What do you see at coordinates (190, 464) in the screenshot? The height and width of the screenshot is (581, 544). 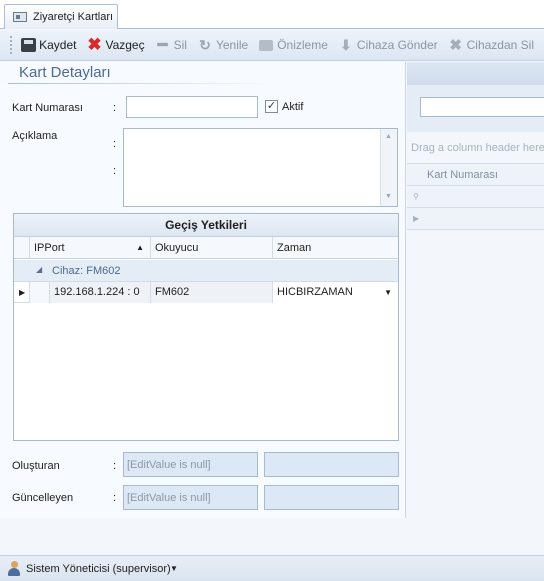 I see `created-by-field: [EditValue is null]` at bounding box center [190, 464].